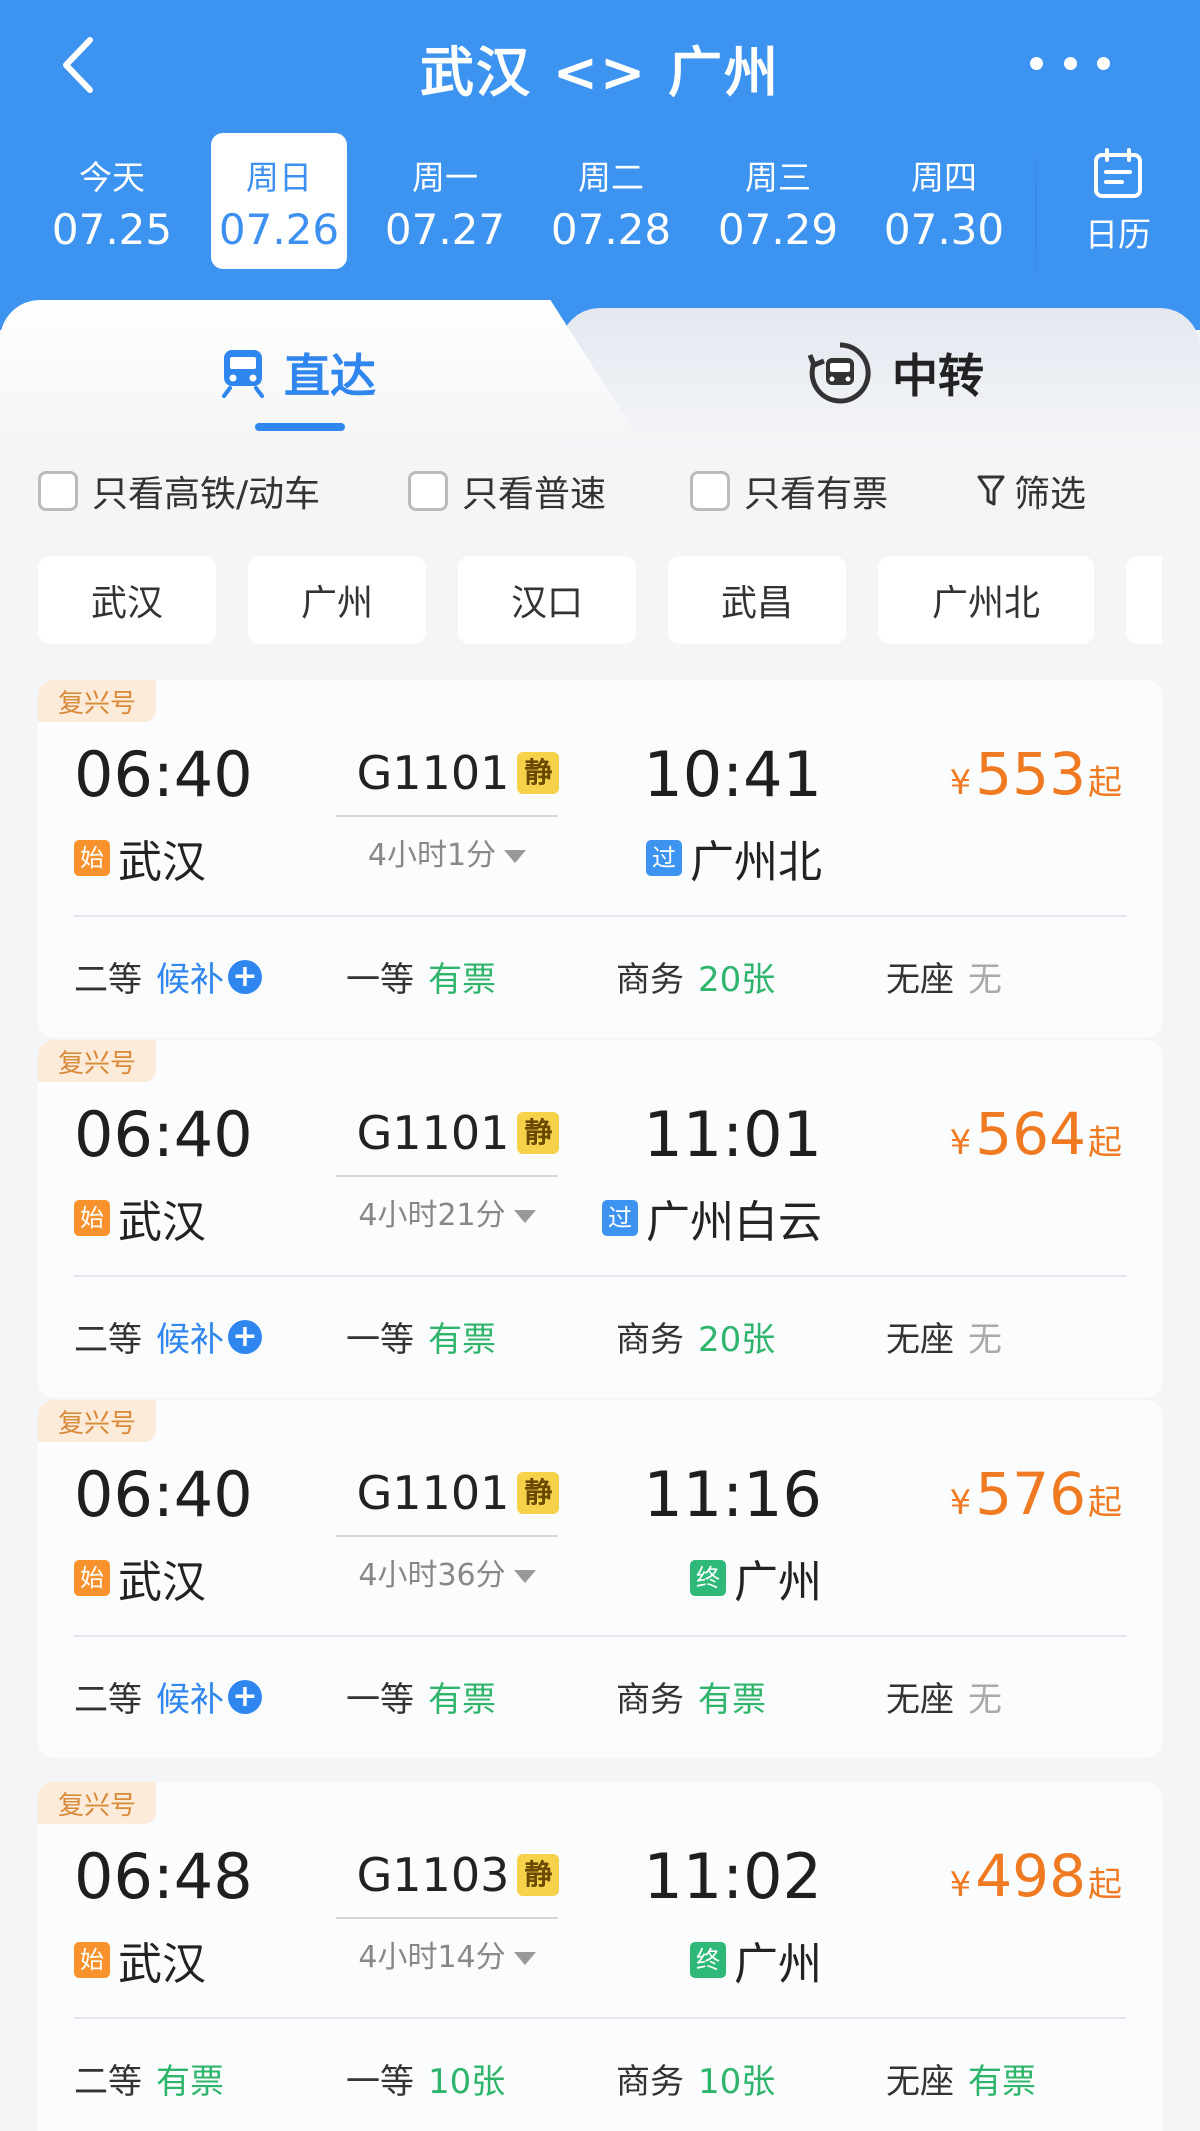  Describe the element at coordinates (1144, 600) in the screenshot. I see `station-chip-more` at that location.